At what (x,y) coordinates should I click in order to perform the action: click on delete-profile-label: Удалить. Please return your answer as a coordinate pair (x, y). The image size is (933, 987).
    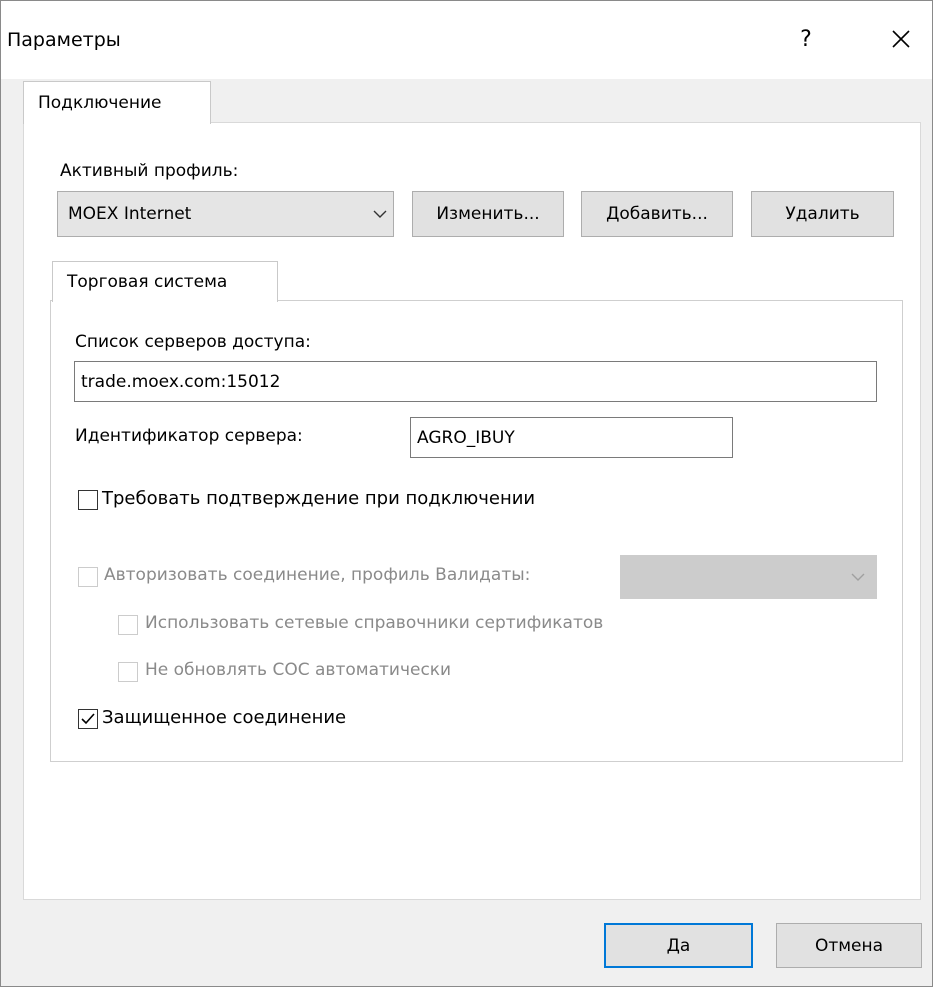
    Looking at the image, I should click on (822, 214).